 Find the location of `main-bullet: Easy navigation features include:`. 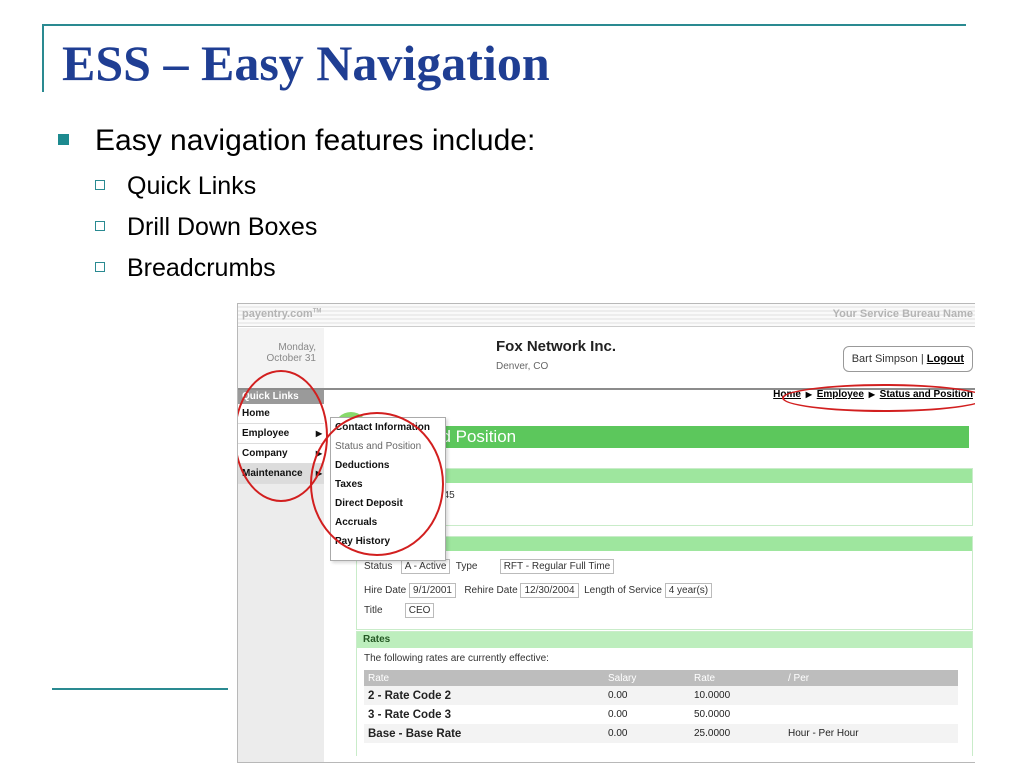

main-bullet: Easy navigation features include: is located at coordinates (296, 141).